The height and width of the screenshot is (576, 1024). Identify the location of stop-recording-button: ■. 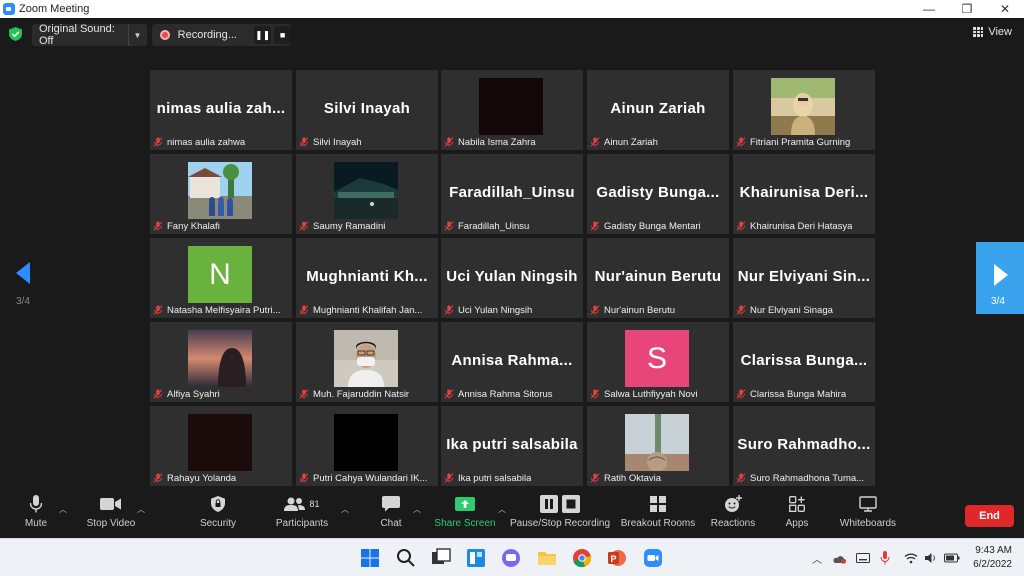
(283, 35).